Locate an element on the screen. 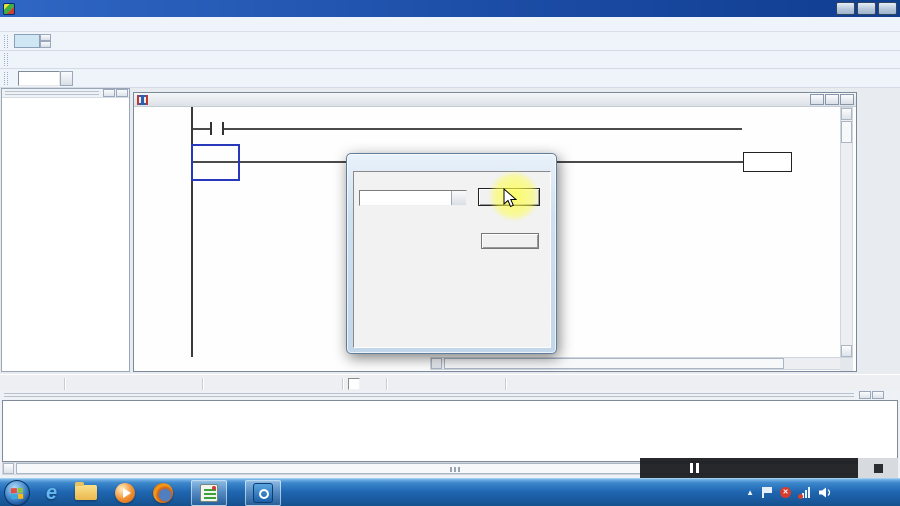  taskbar: e ▲ ✕ is located at coordinates (450, 492).